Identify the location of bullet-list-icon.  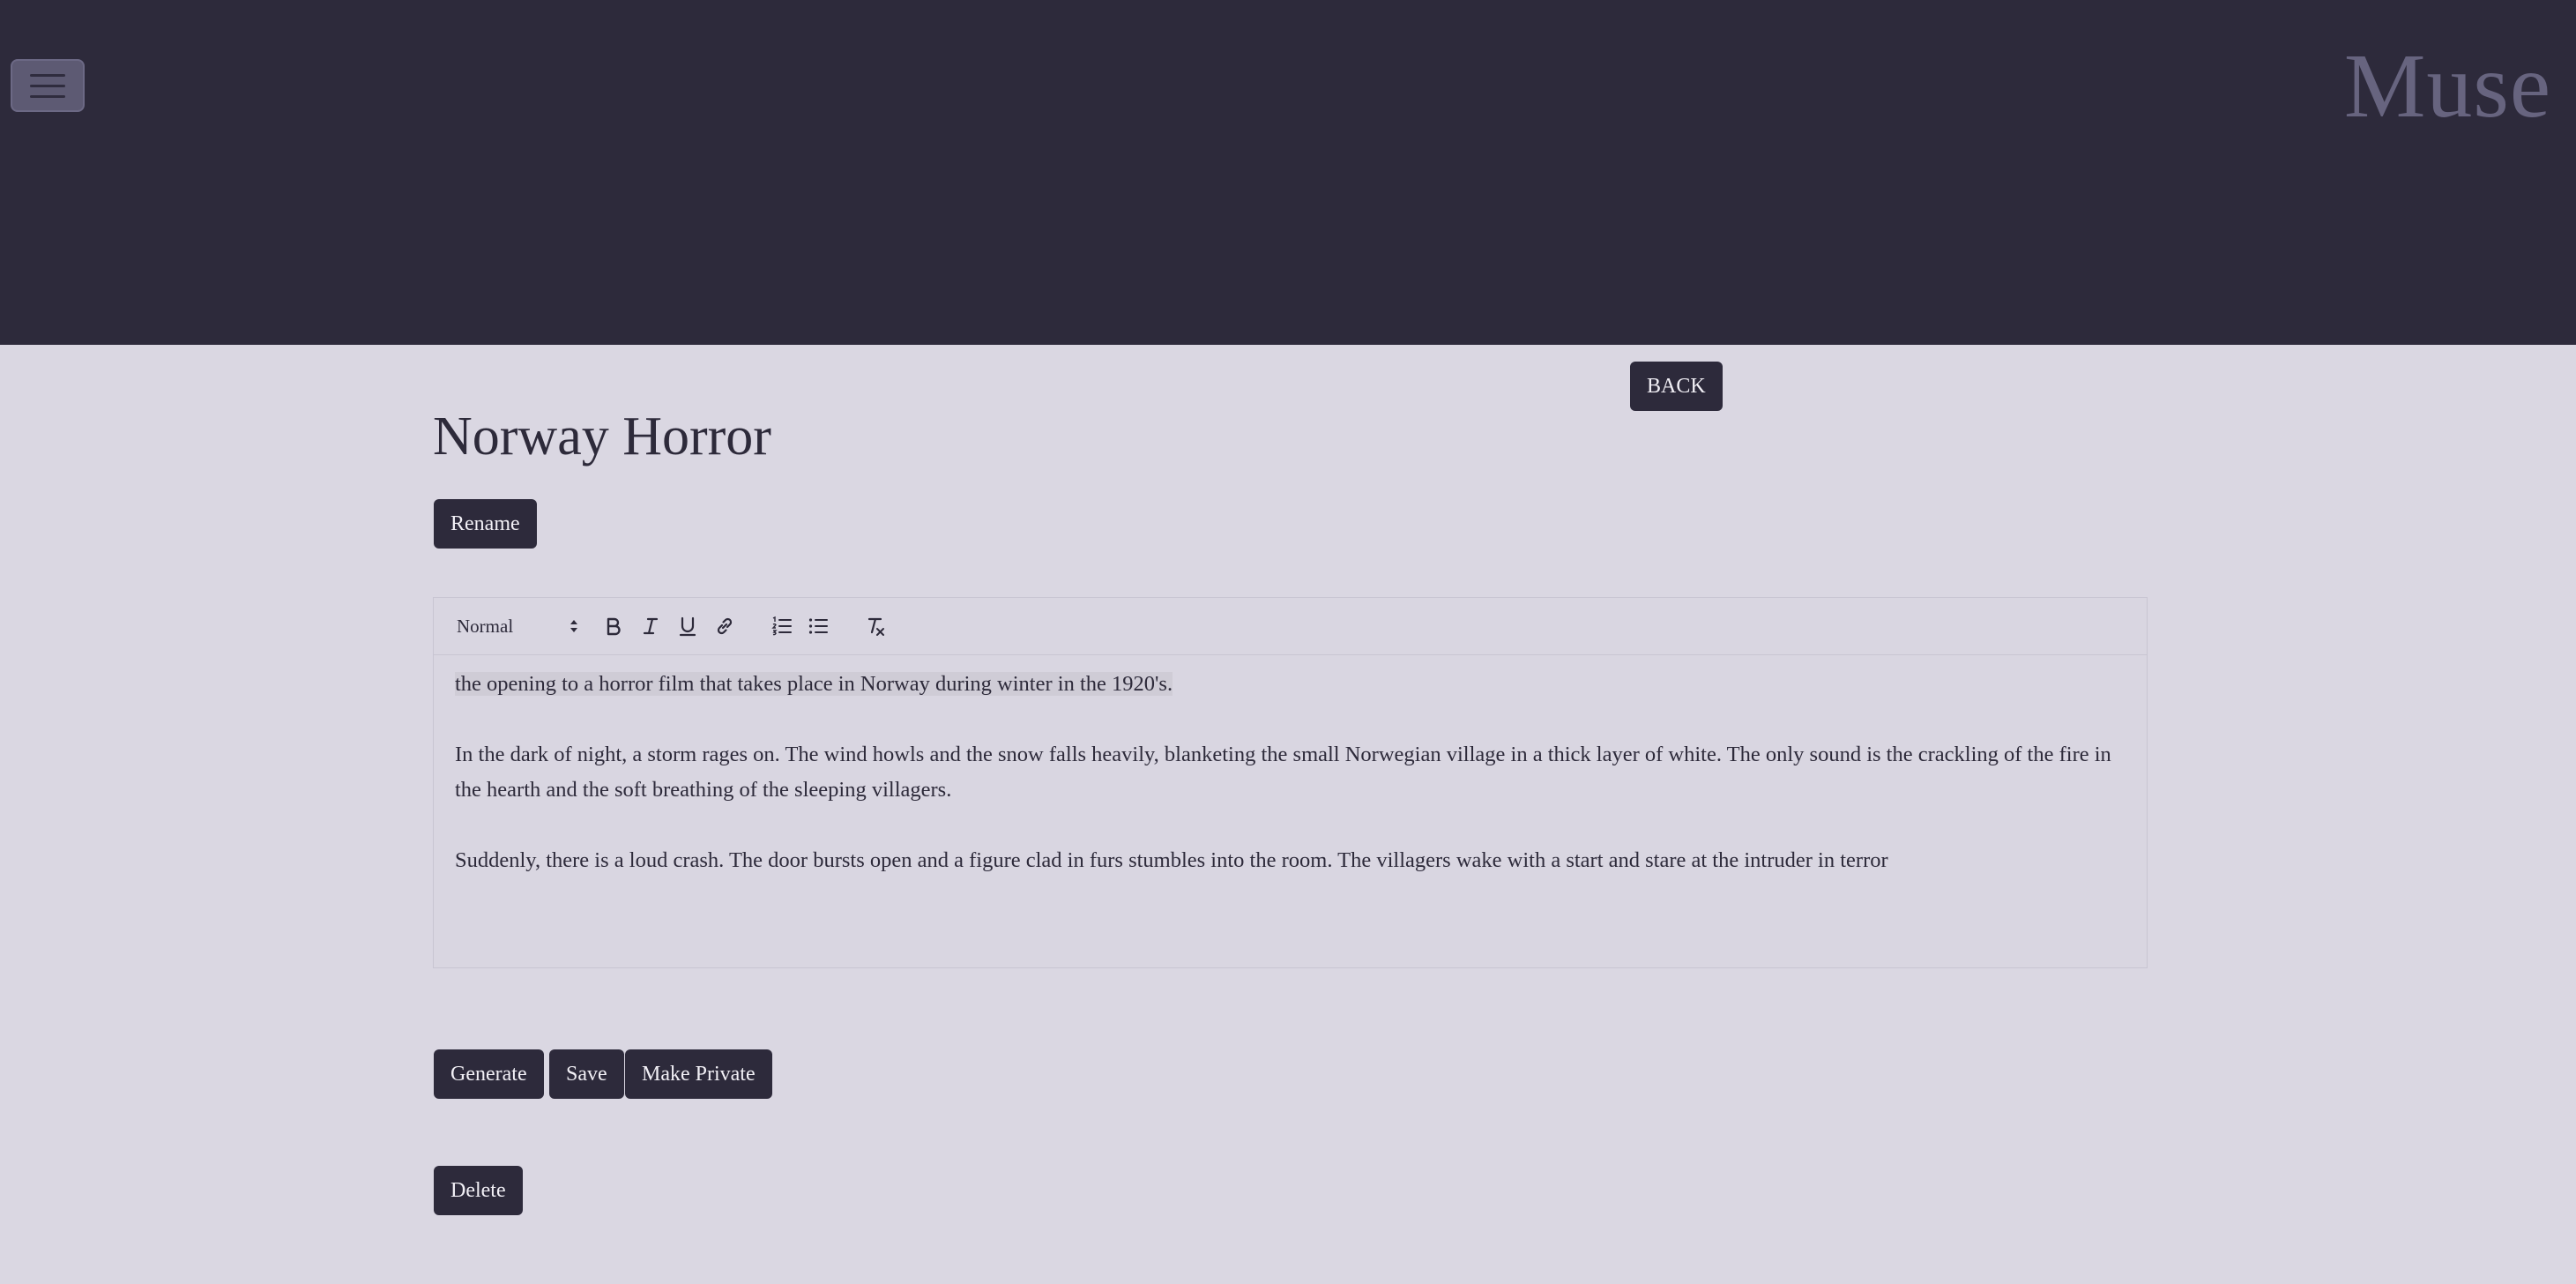
(818, 626).